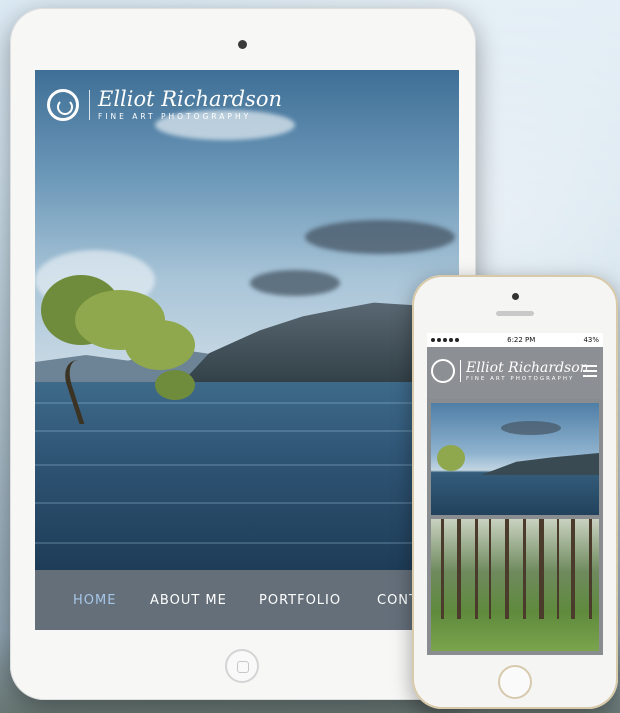  I want to click on status-time: 6:22 PM, so click(521, 340).